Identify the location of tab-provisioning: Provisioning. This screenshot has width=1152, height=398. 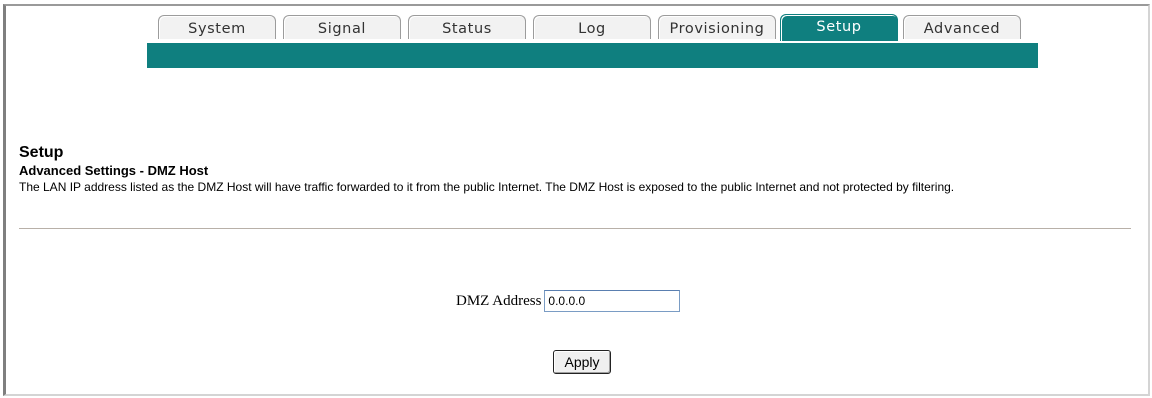
(717, 27).